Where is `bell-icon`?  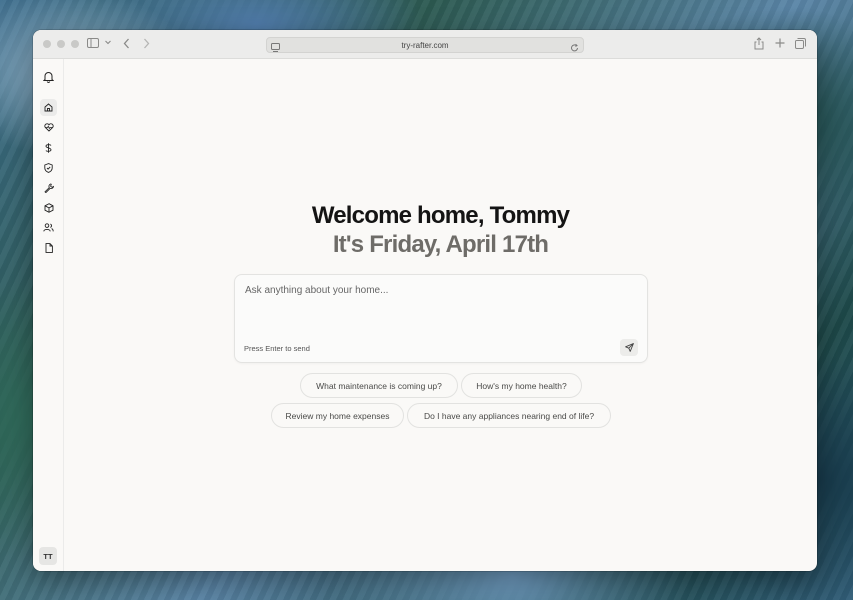
bell-icon is located at coordinates (48, 77).